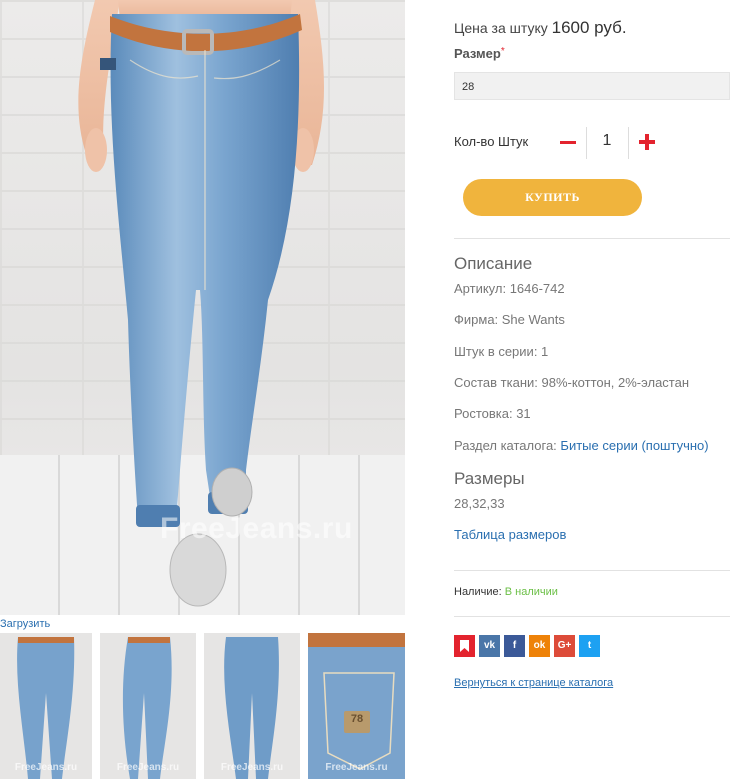  Describe the element at coordinates (501, 28) in the screenshot. I see `price-prefix: Цена за штуку` at that location.